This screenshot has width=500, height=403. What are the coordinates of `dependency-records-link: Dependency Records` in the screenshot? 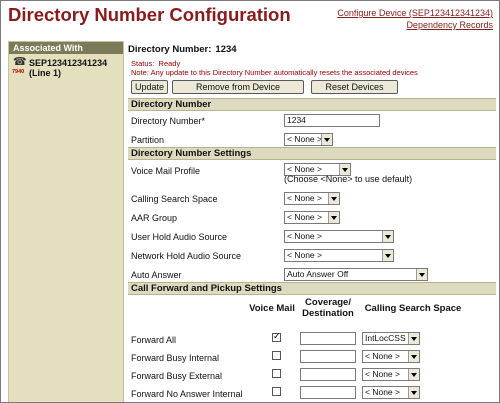 It's located at (415, 25).